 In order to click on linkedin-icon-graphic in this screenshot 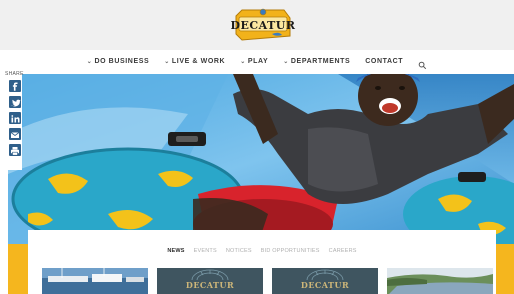, I will do `click(15, 119)`.